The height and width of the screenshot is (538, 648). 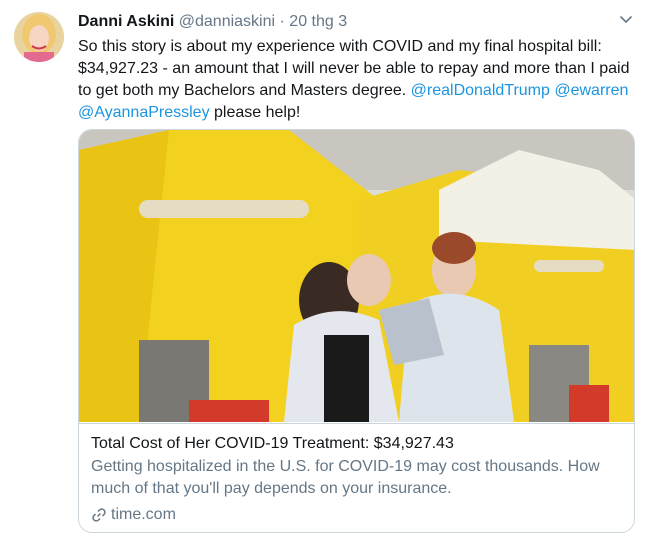 What do you see at coordinates (227, 21) in the screenshot?
I see `author-handle: @danniaskini` at bounding box center [227, 21].